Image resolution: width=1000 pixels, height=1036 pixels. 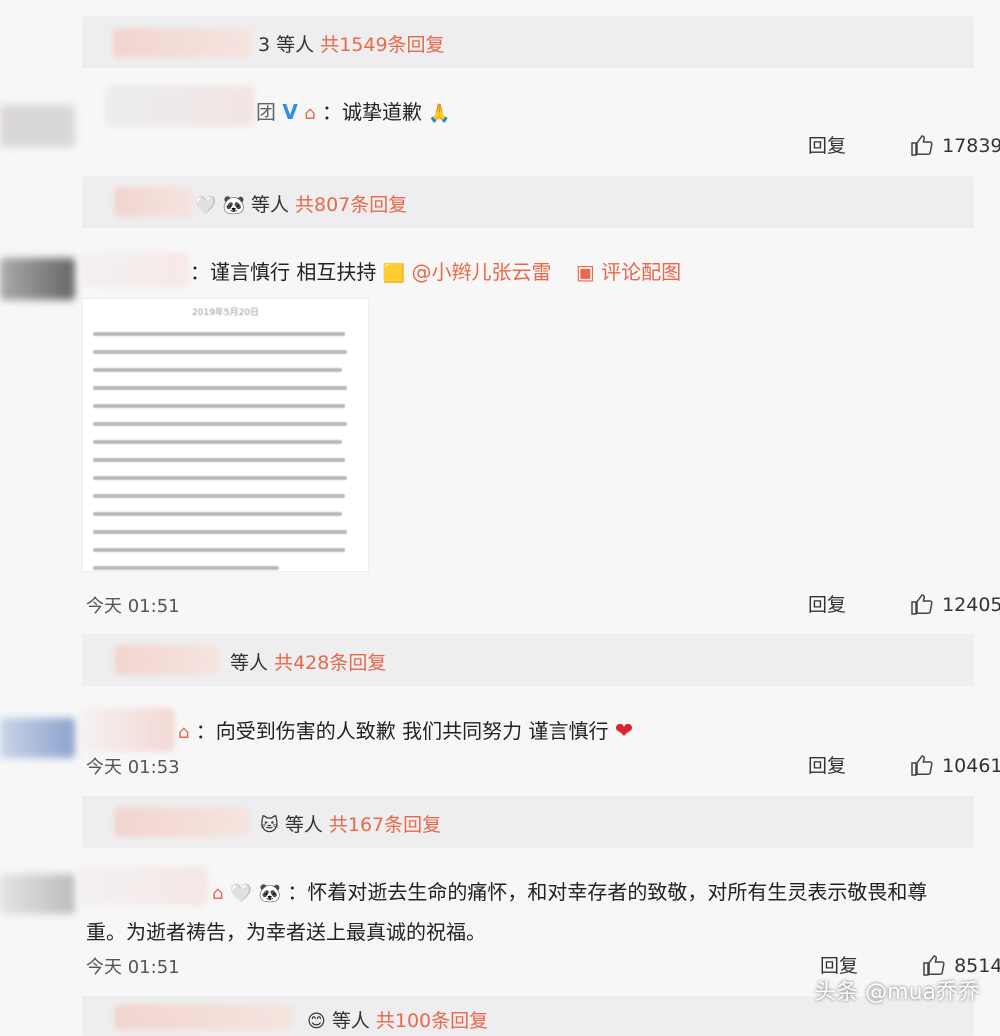 I want to click on heart-icon: ❤, so click(x=624, y=731).